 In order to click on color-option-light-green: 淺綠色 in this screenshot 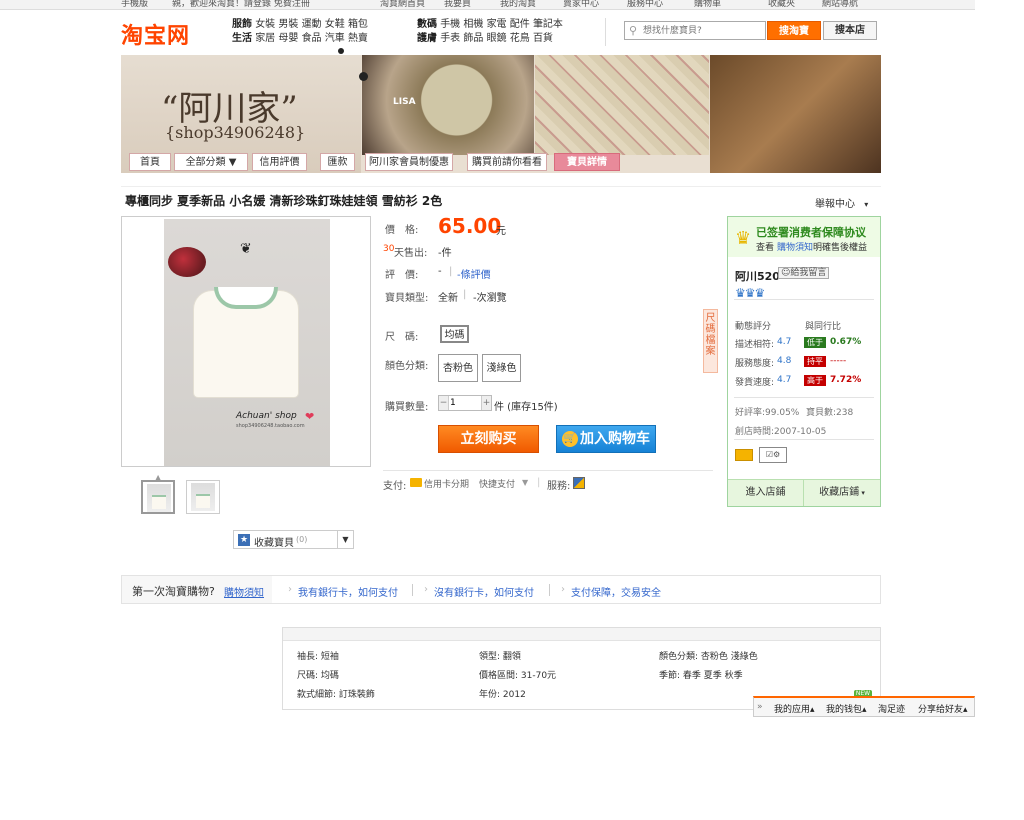, I will do `click(501, 368)`.